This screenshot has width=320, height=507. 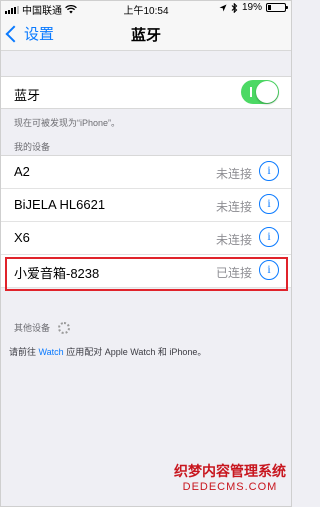 What do you see at coordinates (22, 237) in the screenshot?
I see `device-name: X6` at bounding box center [22, 237].